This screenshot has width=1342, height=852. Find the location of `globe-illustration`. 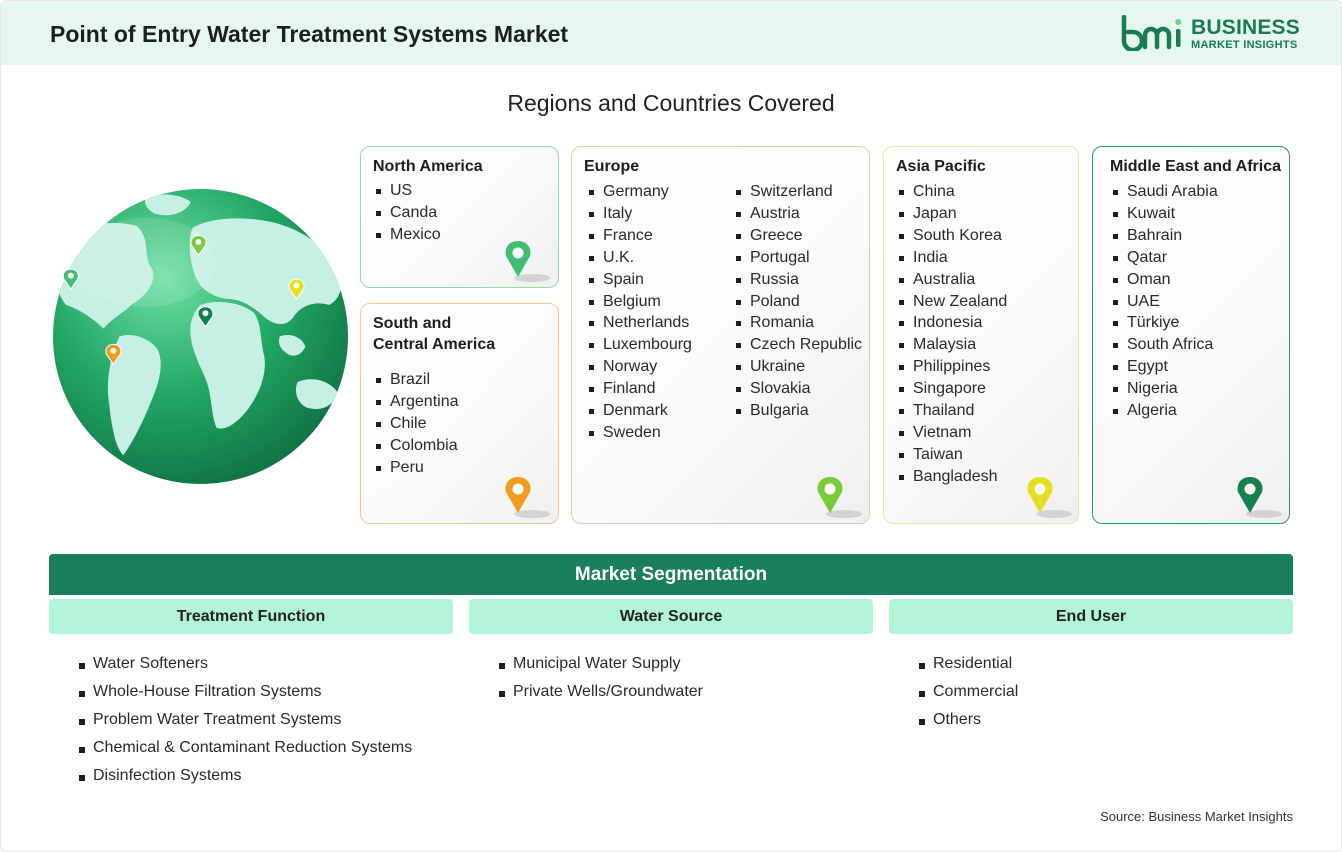

globe-illustration is located at coordinates (200, 336).